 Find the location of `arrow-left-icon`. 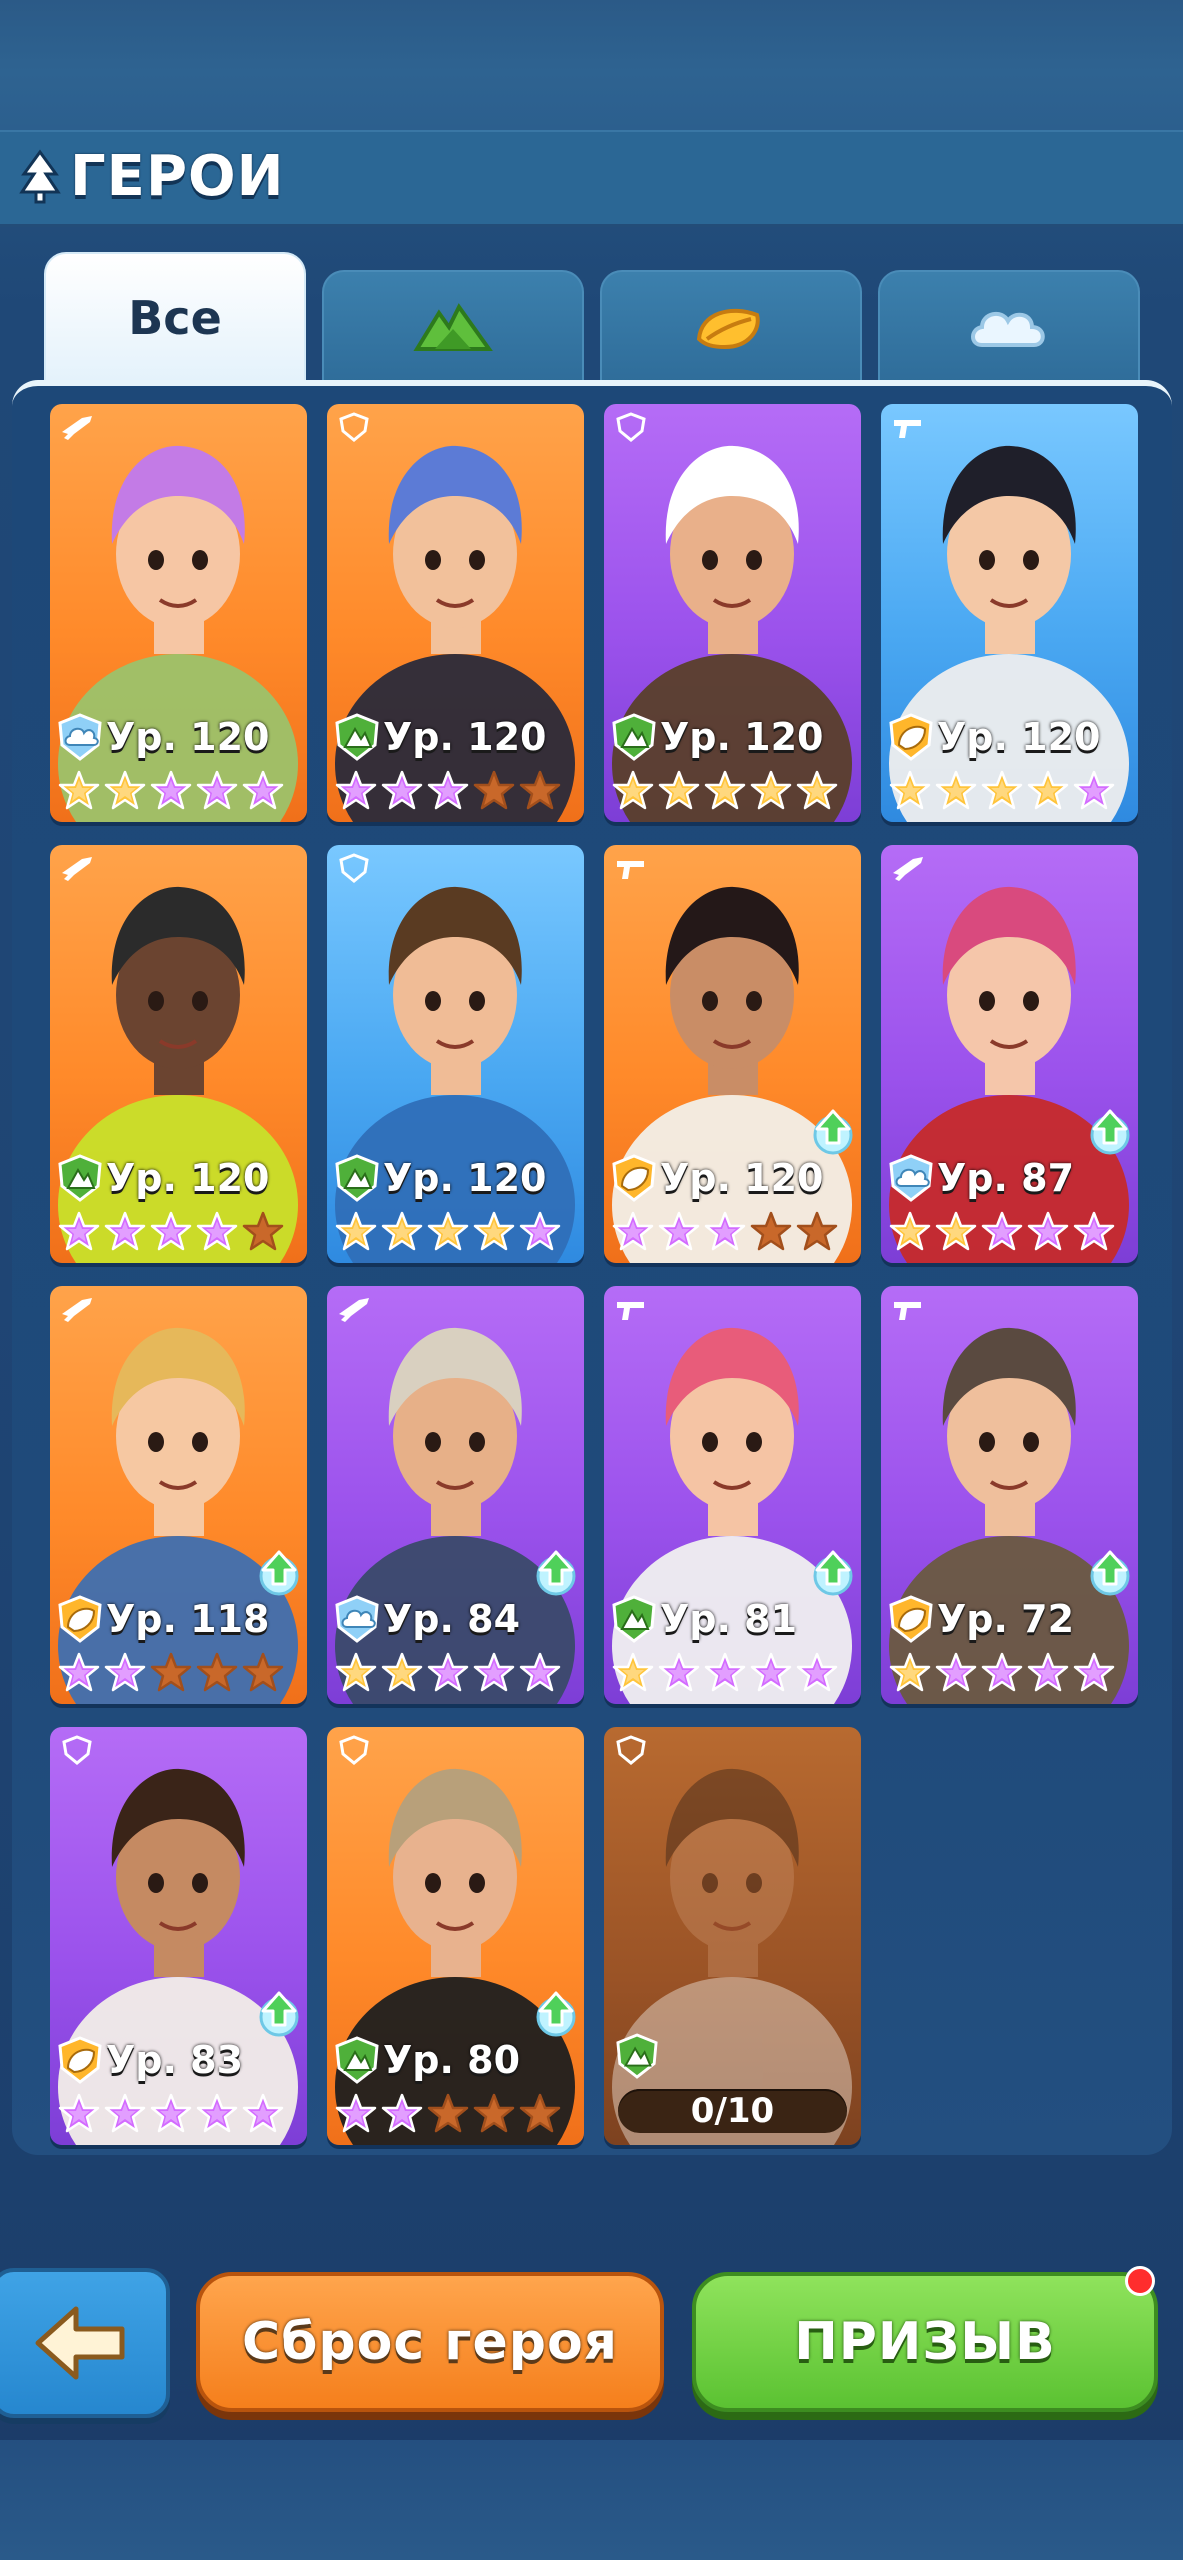

arrow-left-icon is located at coordinates (80, 2343).